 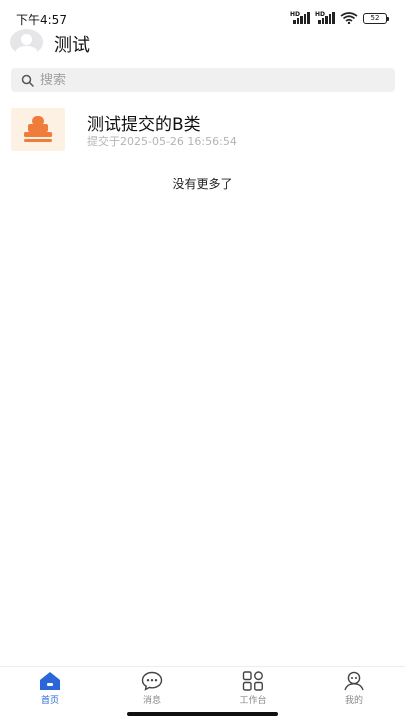 What do you see at coordinates (26, 42) in the screenshot?
I see `avatar` at bounding box center [26, 42].